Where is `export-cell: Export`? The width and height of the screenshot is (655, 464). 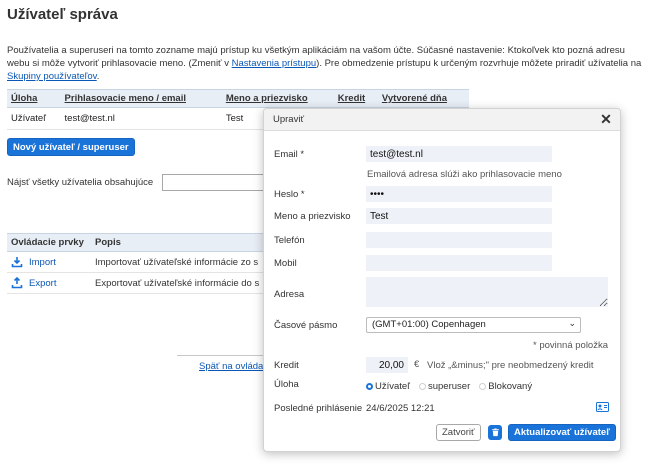
export-cell: Export is located at coordinates (49, 283).